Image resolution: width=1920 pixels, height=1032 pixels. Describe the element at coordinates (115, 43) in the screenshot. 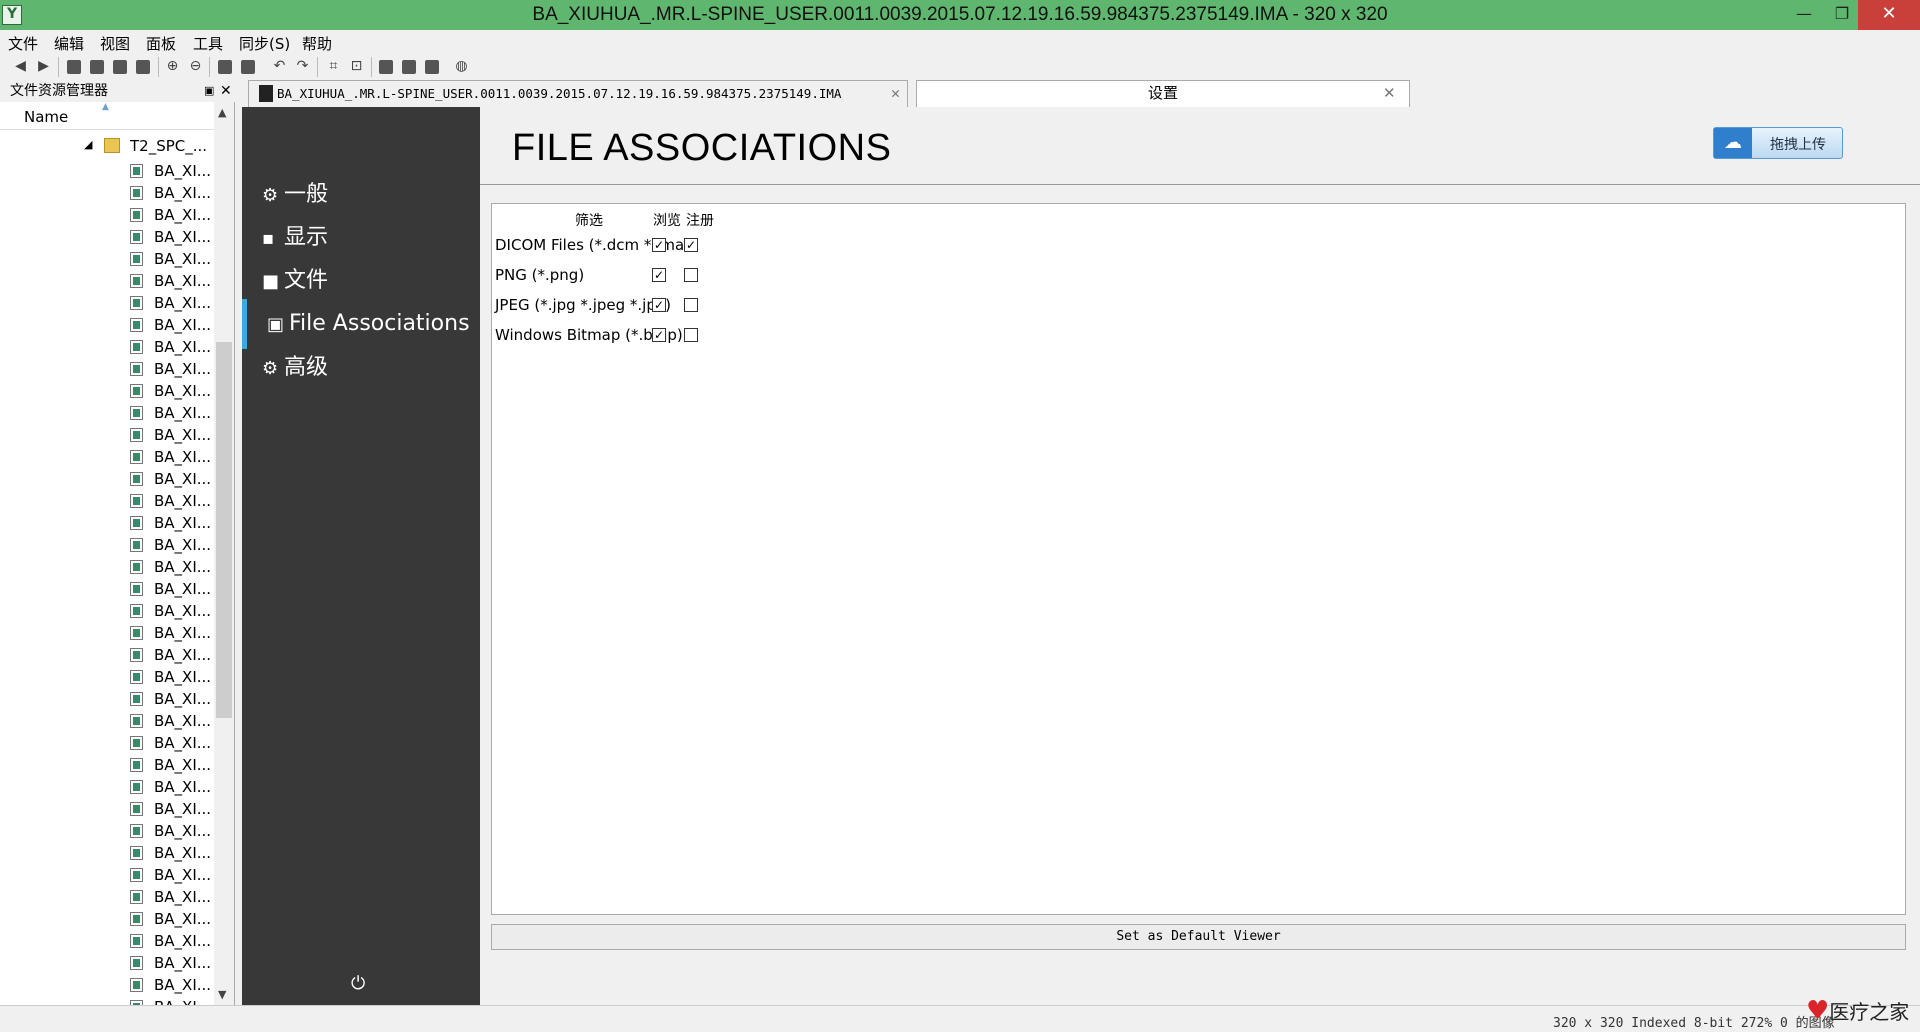

I see `menu-view: 视图` at that location.